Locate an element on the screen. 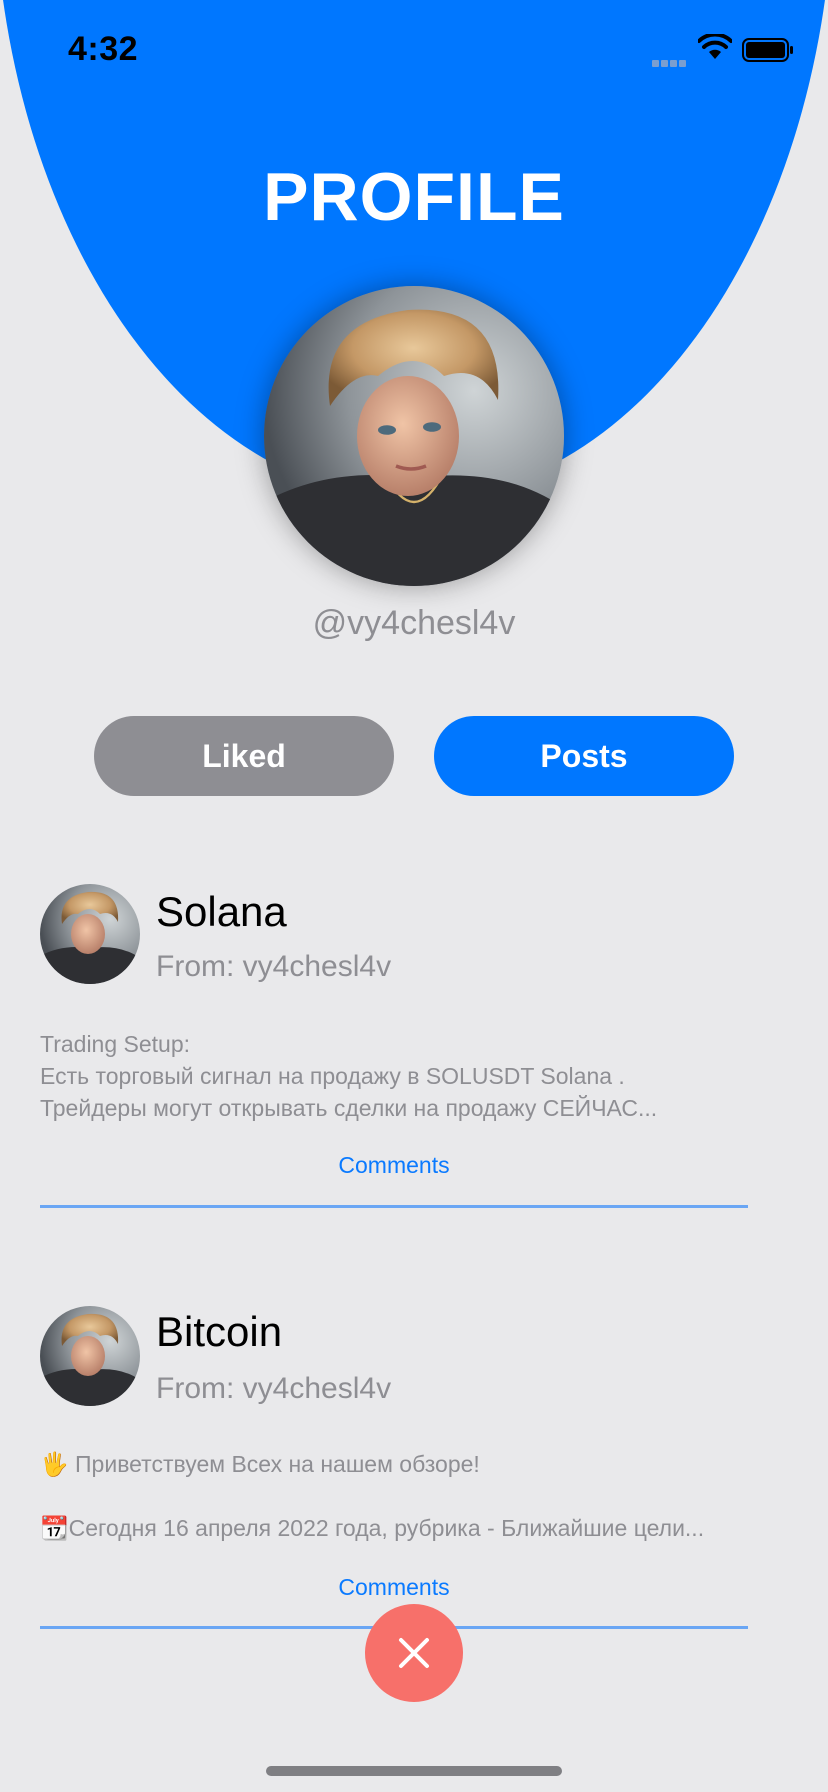  close-icon is located at coordinates (414, 1653).